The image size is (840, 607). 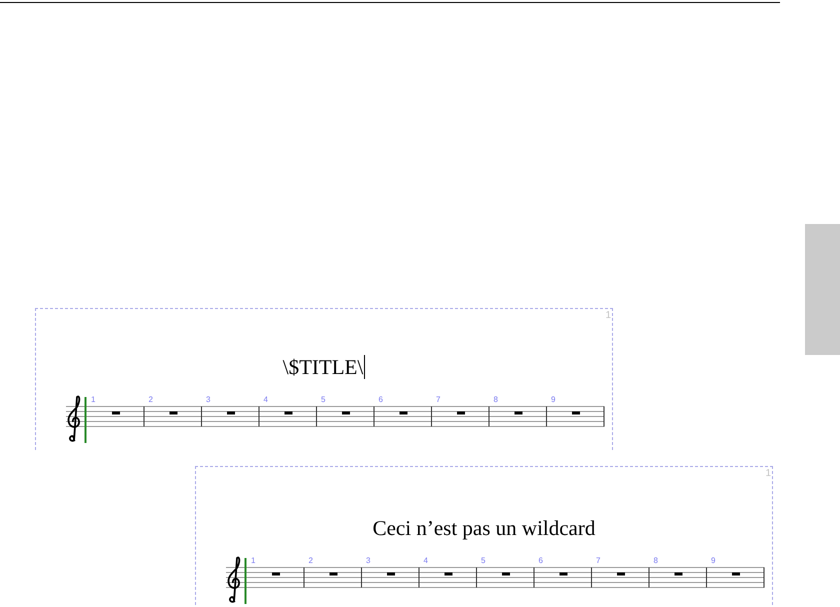 What do you see at coordinates (484, 528) in the screenshot?
I see `score-title: Ceci n’est pas un wildcard` at bounding box center [484, 528].